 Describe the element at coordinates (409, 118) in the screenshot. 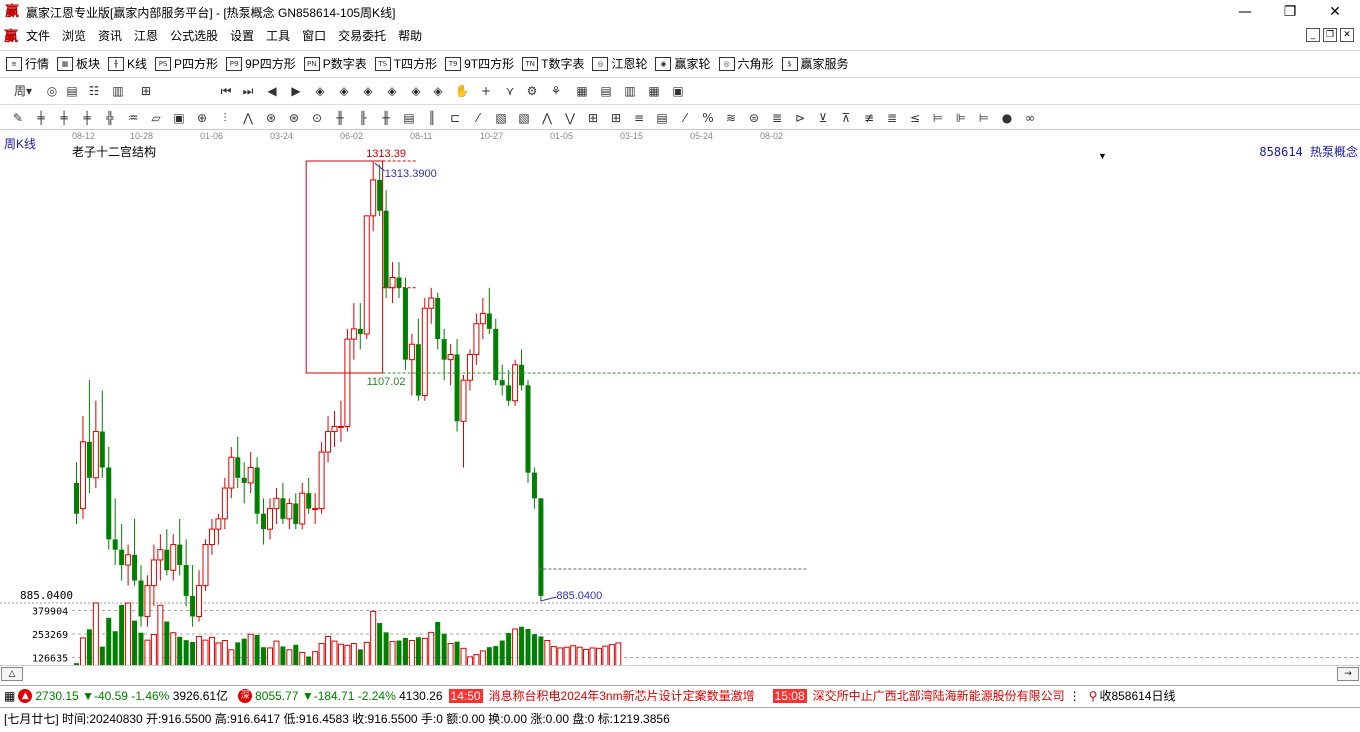

I see `draw-tool-17-icon: ▤` at that location.